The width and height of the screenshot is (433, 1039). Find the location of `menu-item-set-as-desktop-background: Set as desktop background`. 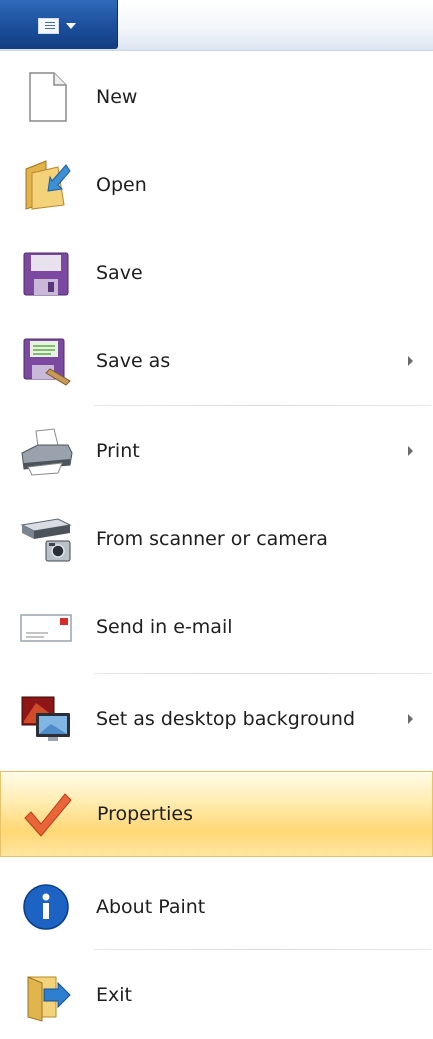

menu-item-set-as-desktop-background: Set as desktop background is located at coordinates (216, 719).